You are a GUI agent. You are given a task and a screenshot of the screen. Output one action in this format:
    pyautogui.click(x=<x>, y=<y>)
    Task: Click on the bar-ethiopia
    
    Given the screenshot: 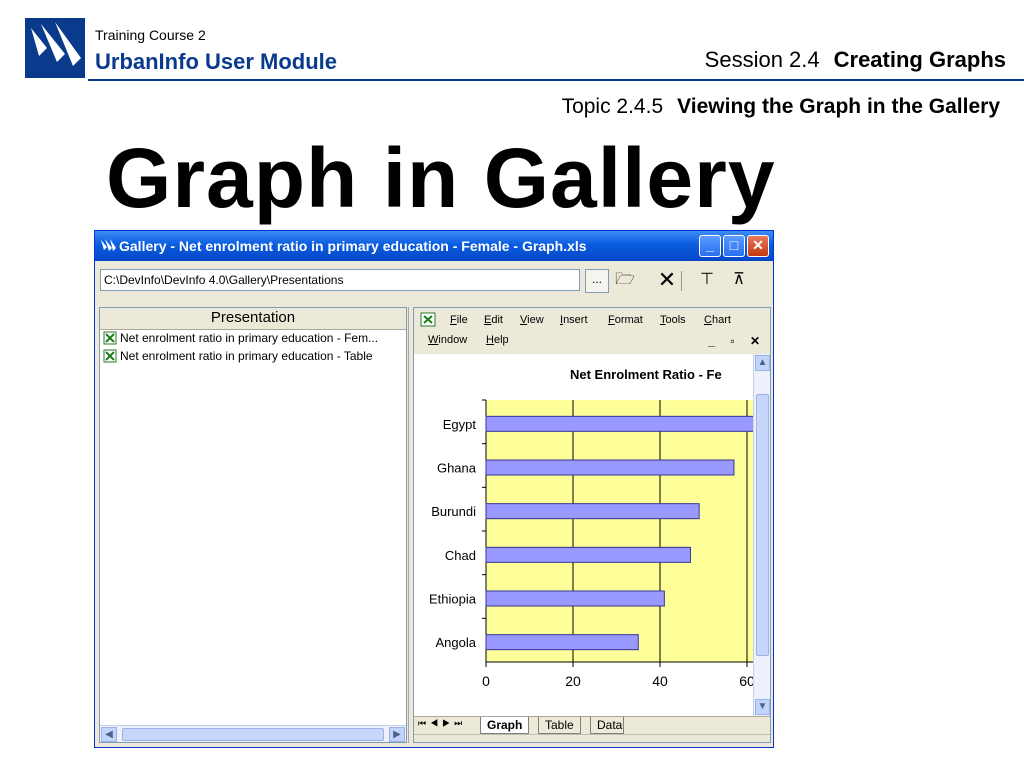 What is the action you would take?
    pyautogui.click(x=575, y=598)
    